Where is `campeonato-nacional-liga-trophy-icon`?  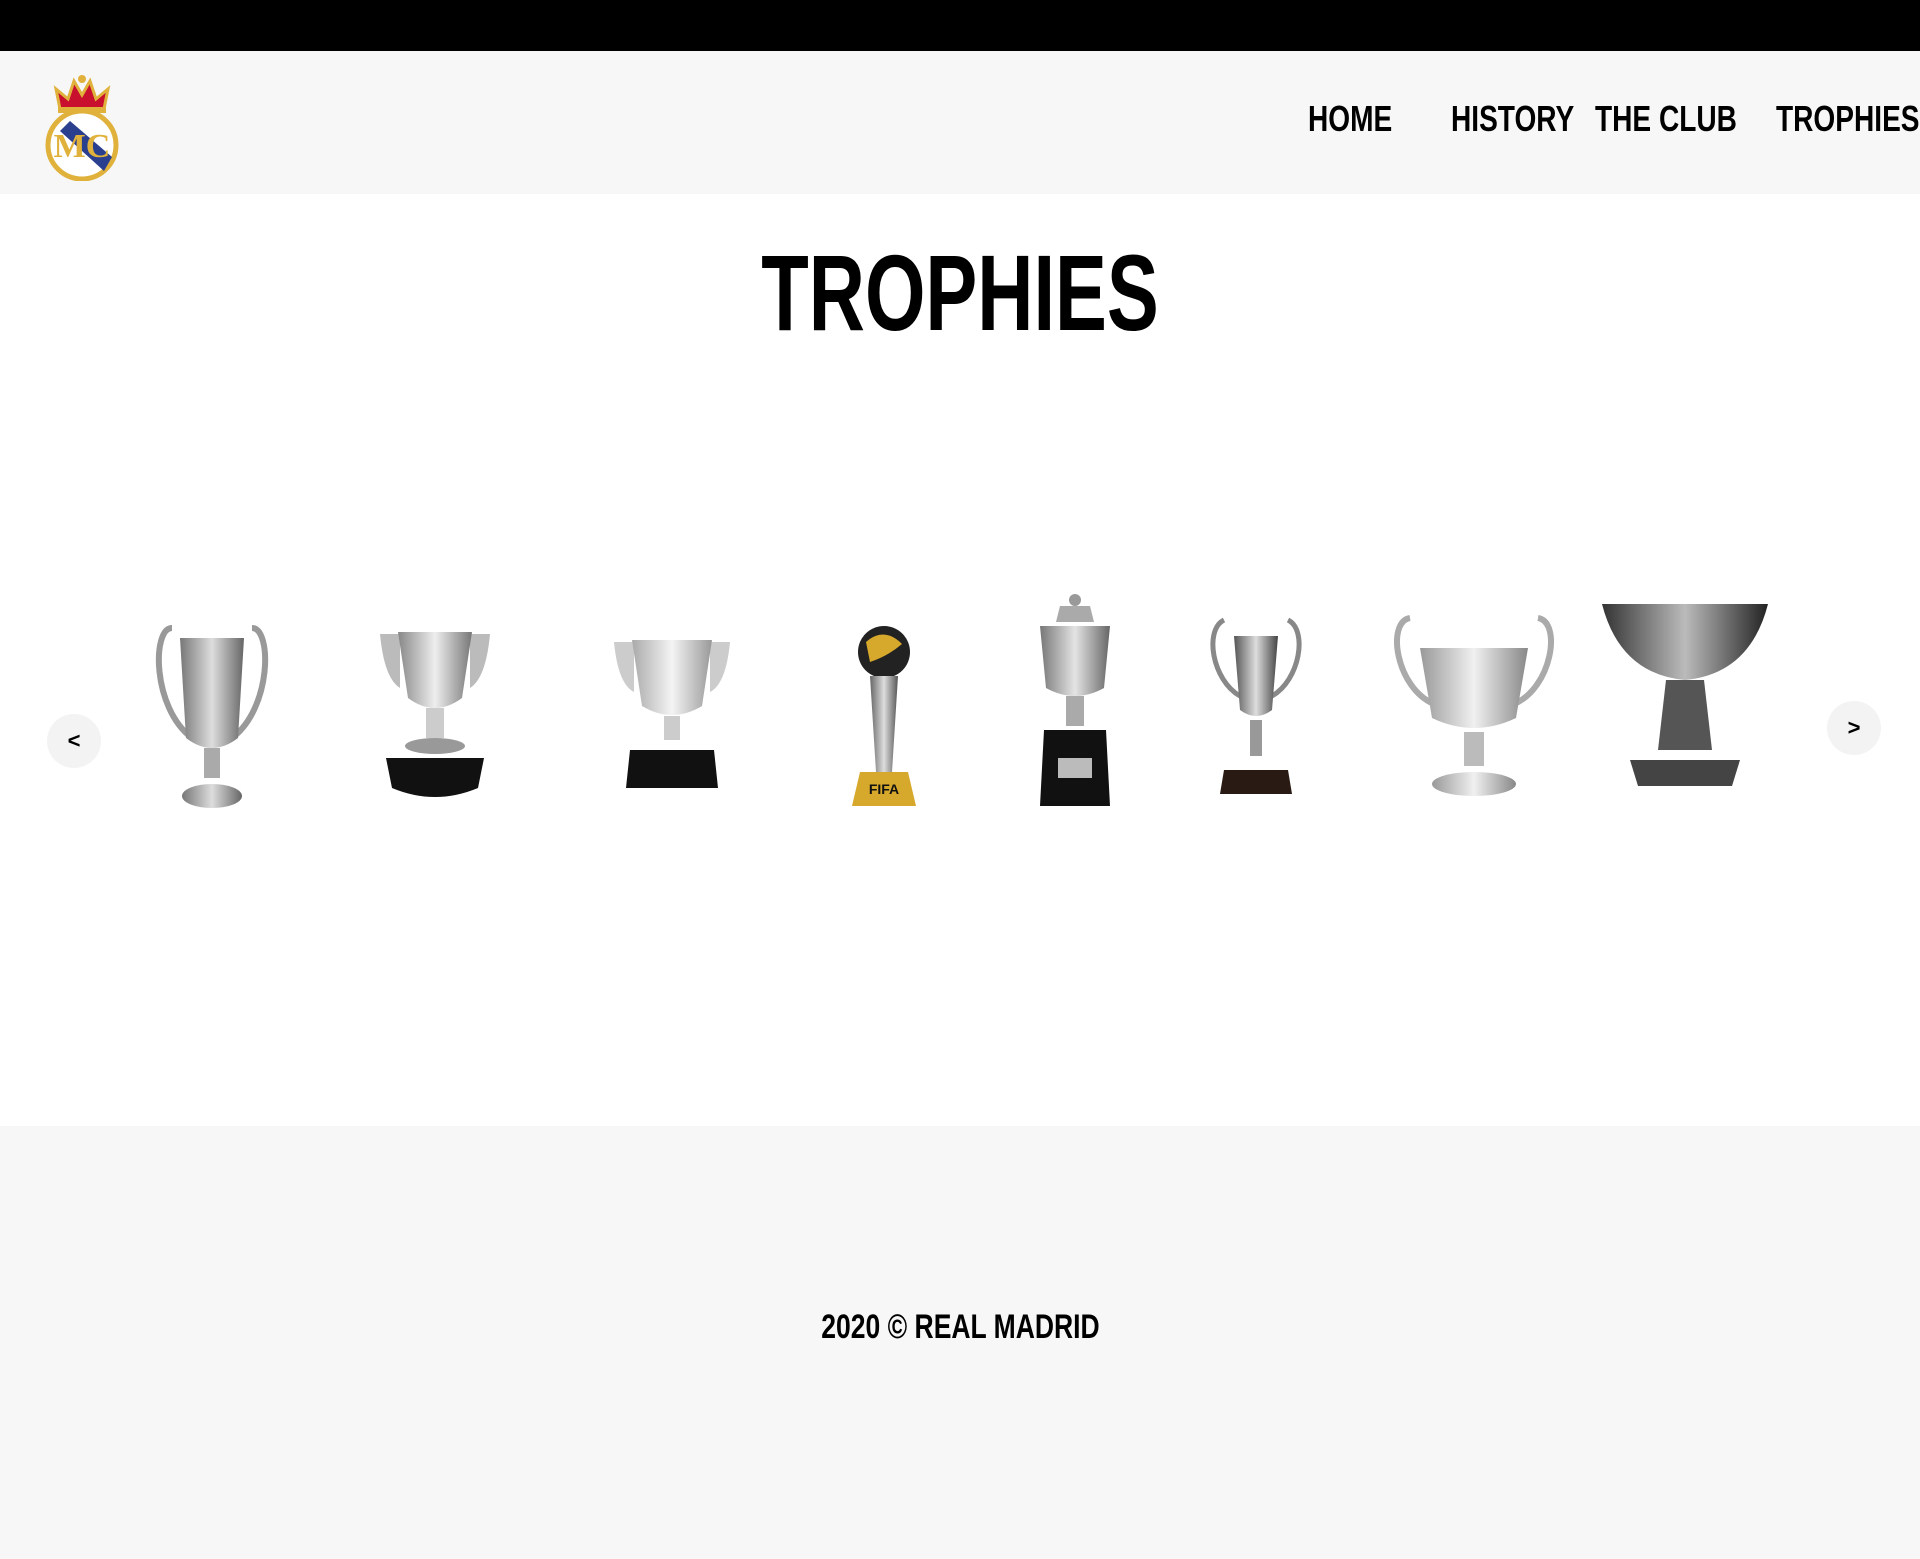 campeonato-nacional-liga-trophy-icon is located at coordinates (672, 714).